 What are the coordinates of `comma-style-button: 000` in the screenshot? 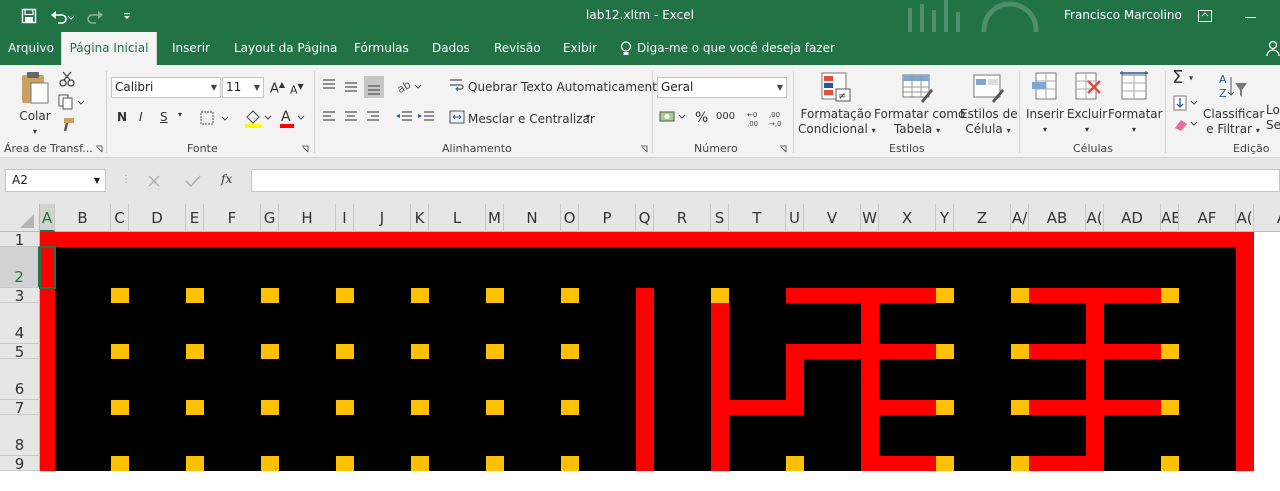 It's located at (725, 116).